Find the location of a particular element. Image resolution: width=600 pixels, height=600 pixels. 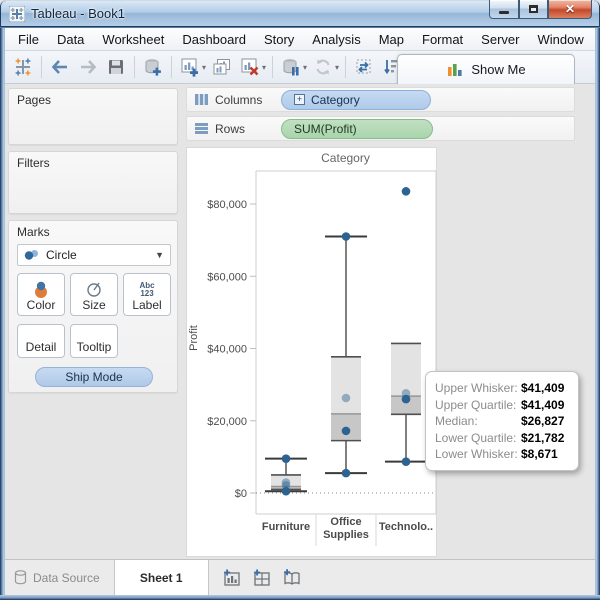

tooltip-stat-label: Upper Quartile: is located at coordinates (476, 404).